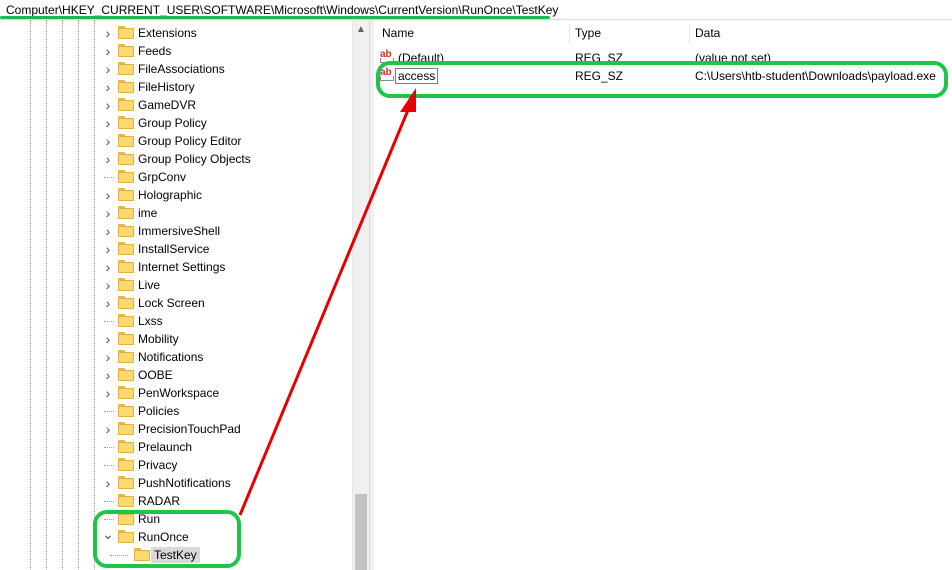  What do you see at coordinates (176, 141) in the screenshot?
I see `tree-item-group-policy-editor: › Group Policy Editor` at bounding box center [176, 141].